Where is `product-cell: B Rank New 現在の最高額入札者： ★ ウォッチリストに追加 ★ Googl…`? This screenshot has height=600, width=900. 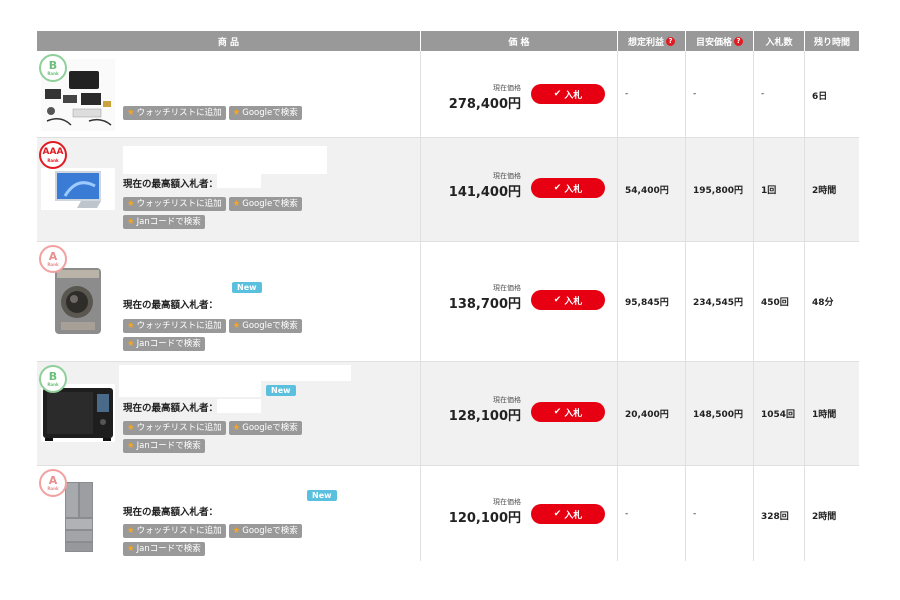
product-cell: B Rank New 現在の最高額入札者： ★ ウォッチリストに追加 ★ Googl… is located at coordinates (229, 413).